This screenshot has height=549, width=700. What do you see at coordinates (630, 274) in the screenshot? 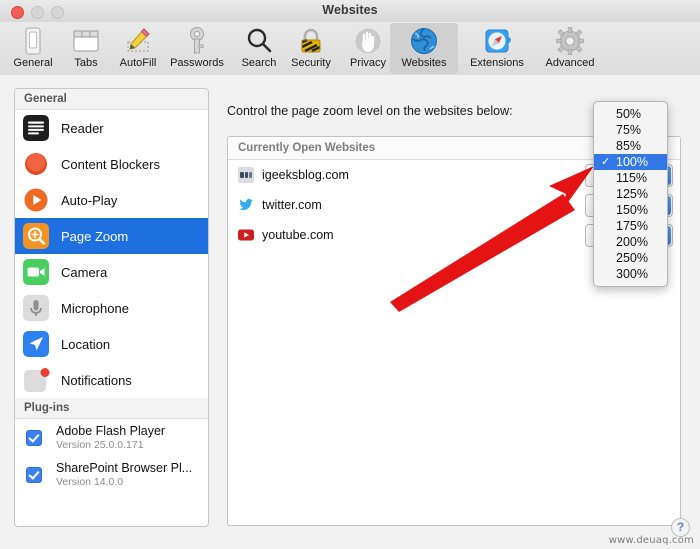
I see `menu-item-zoom-300: 300%` at bounding box center [630, 274].